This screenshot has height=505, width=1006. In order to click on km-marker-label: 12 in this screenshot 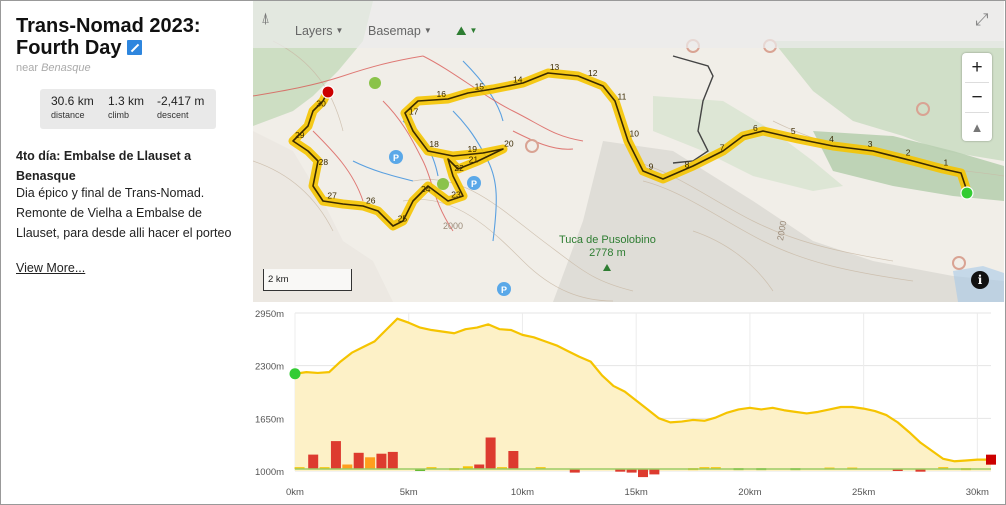, I will do `click(593, 73)`.